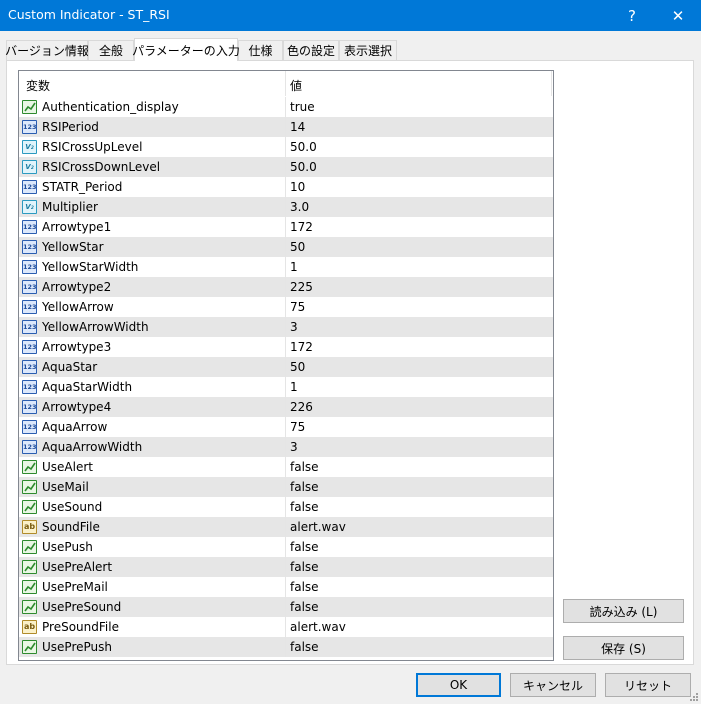  I want to click on table-row: UseAlert false, so click(286, 467).